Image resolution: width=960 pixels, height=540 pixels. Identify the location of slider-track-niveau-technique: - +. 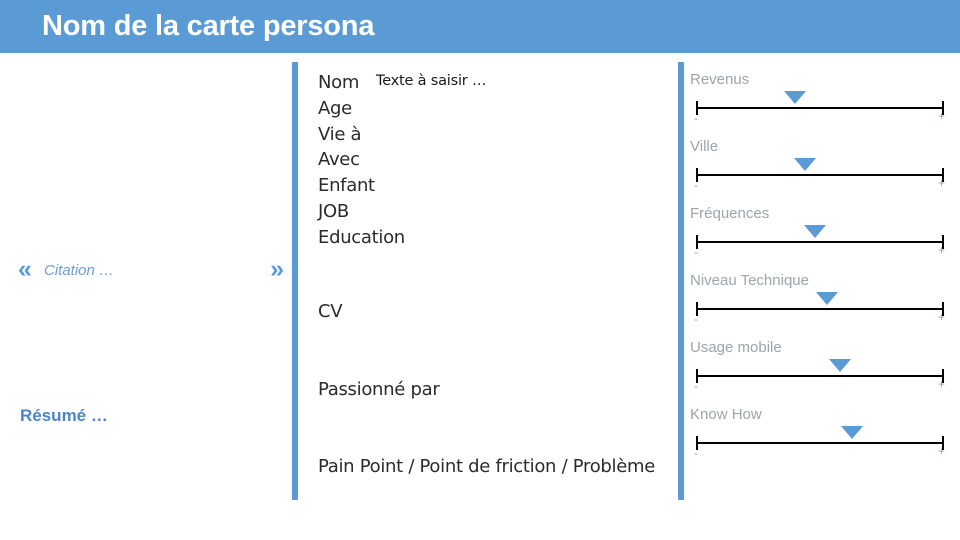
(820, 309).